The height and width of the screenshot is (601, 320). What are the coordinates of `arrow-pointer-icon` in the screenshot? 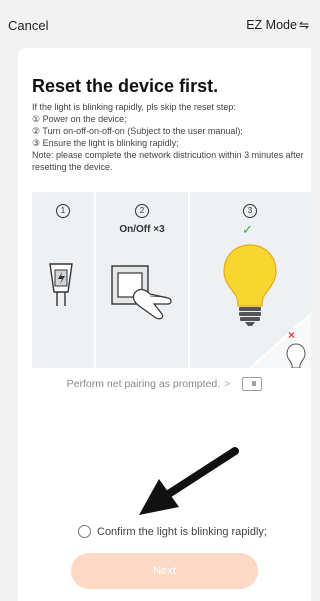 It's located at (189, 481).